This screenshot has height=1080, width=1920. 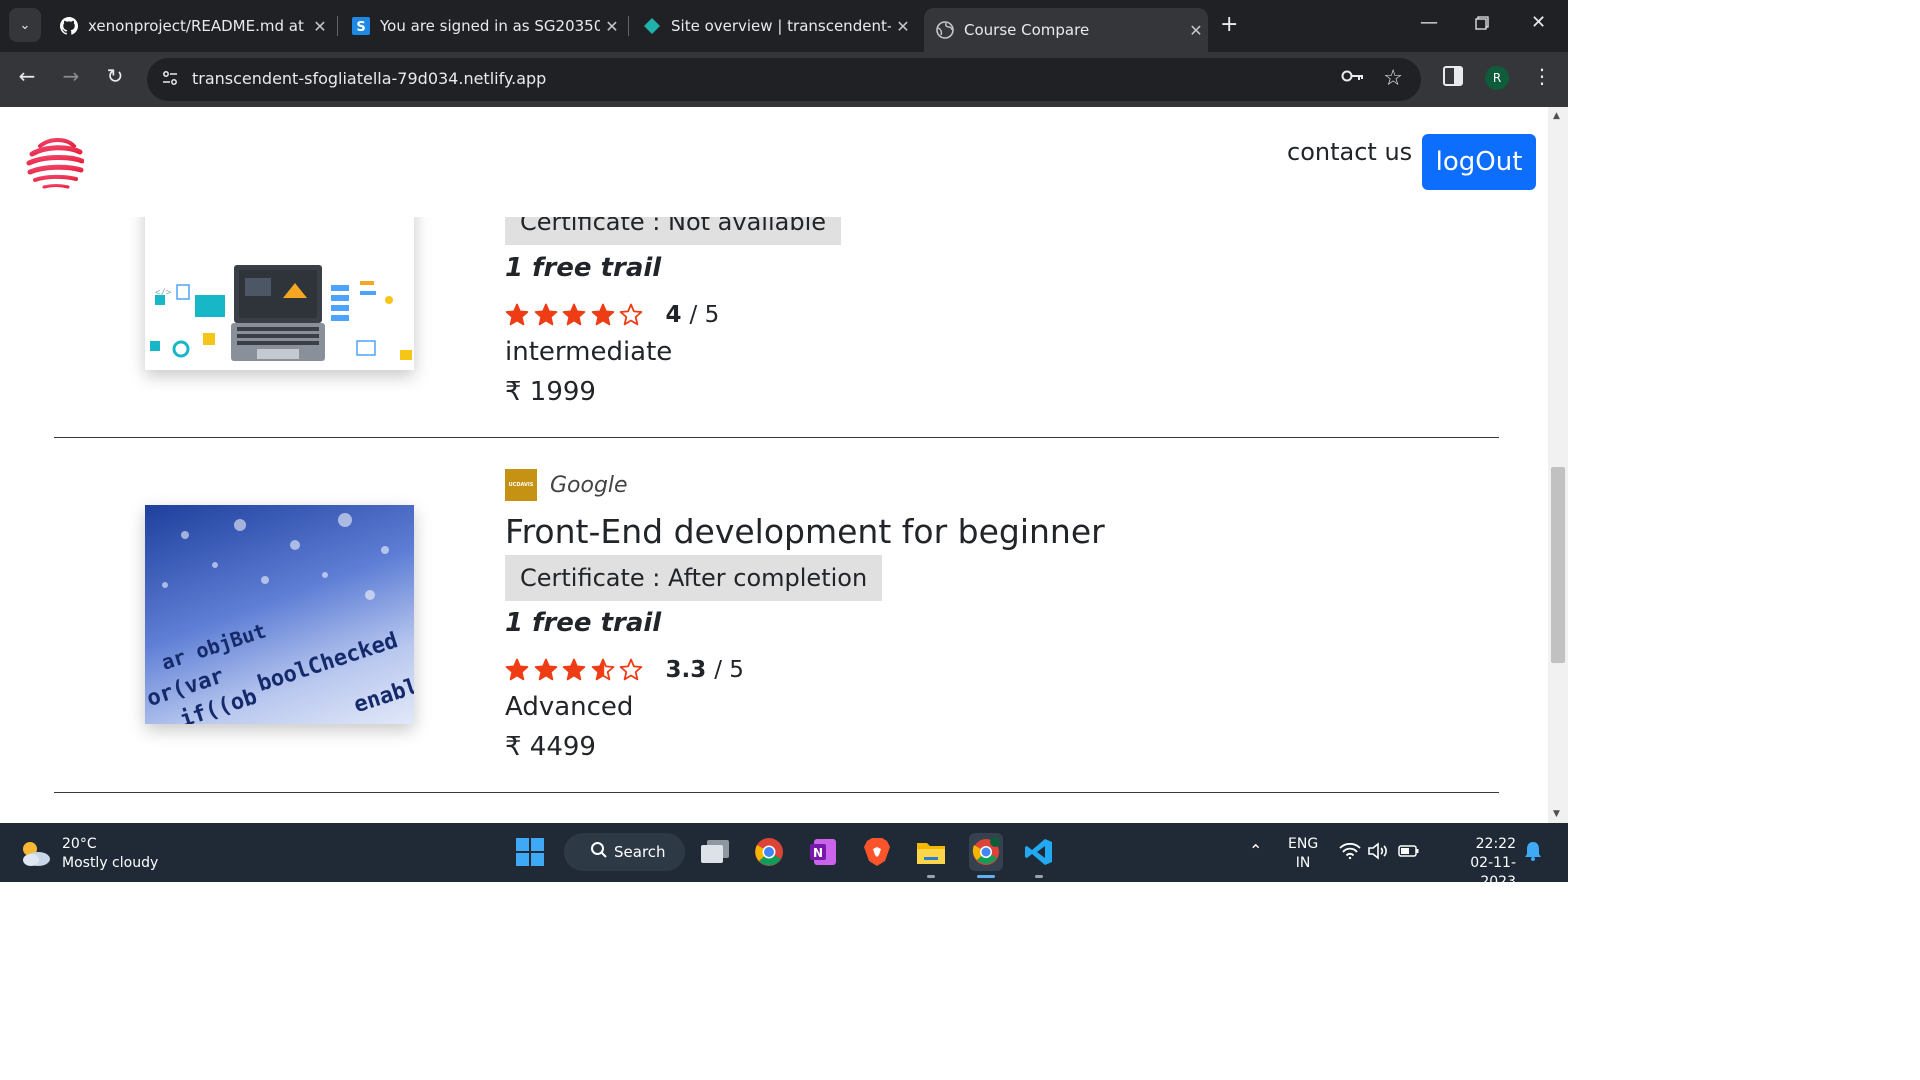 I want to click on star-empty-icon, so click(x=631, y=314).